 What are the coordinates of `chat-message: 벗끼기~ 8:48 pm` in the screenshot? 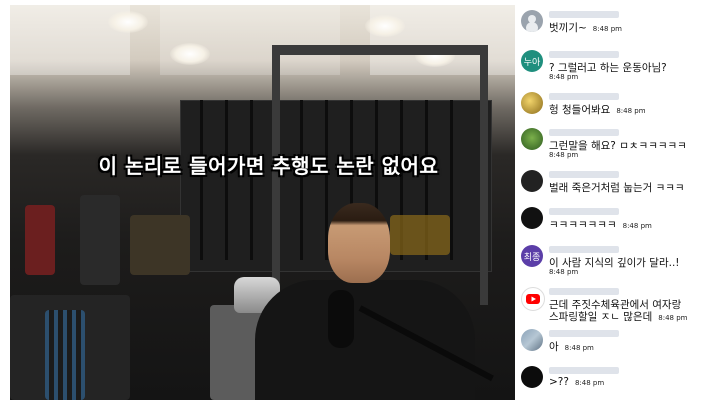 It's located at (616, 28).